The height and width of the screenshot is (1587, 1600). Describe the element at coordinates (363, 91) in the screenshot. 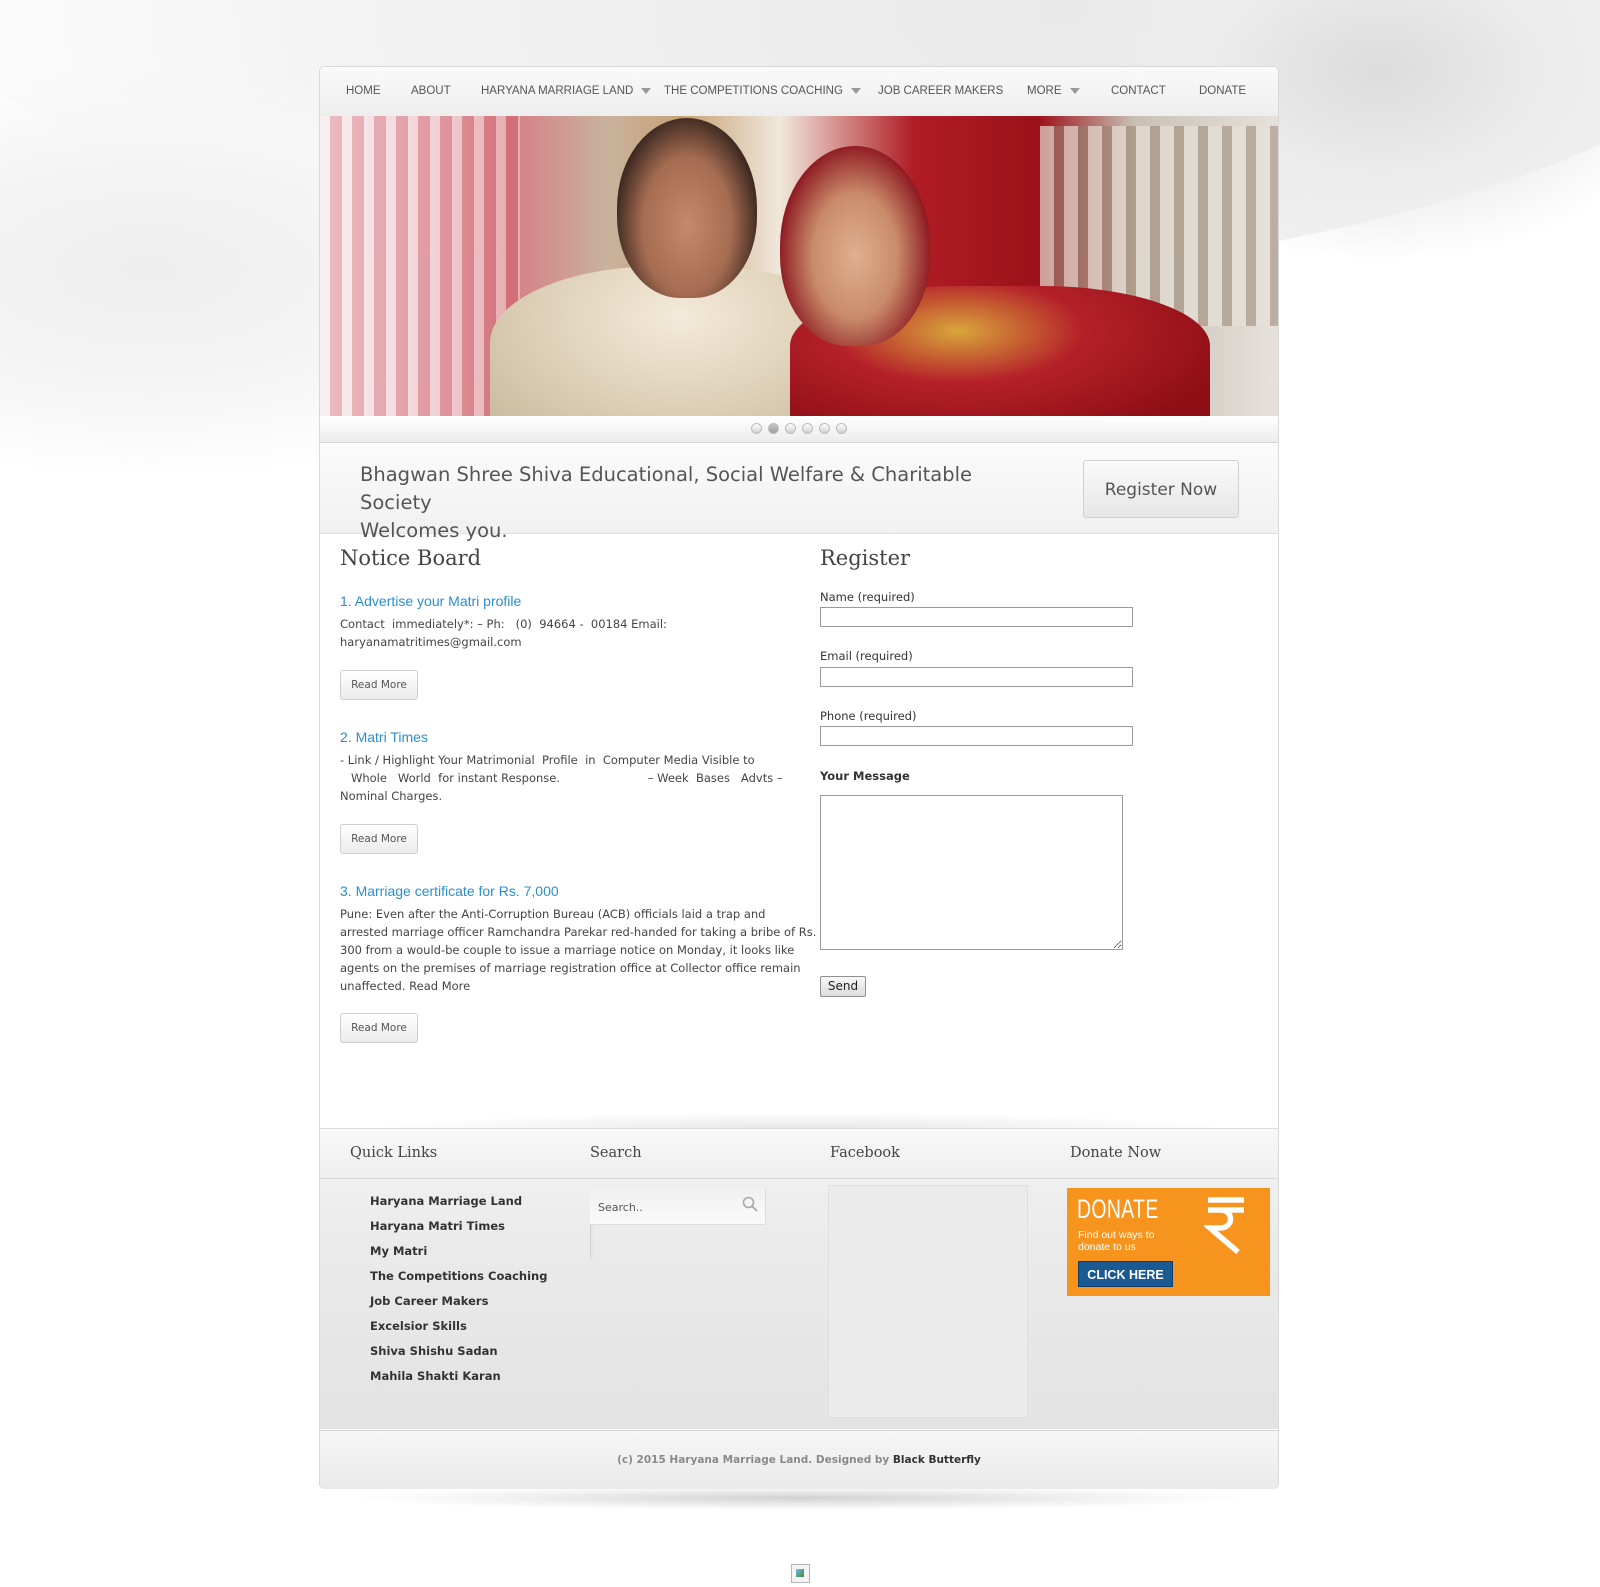

I see `nav-home: HOME` at that location.